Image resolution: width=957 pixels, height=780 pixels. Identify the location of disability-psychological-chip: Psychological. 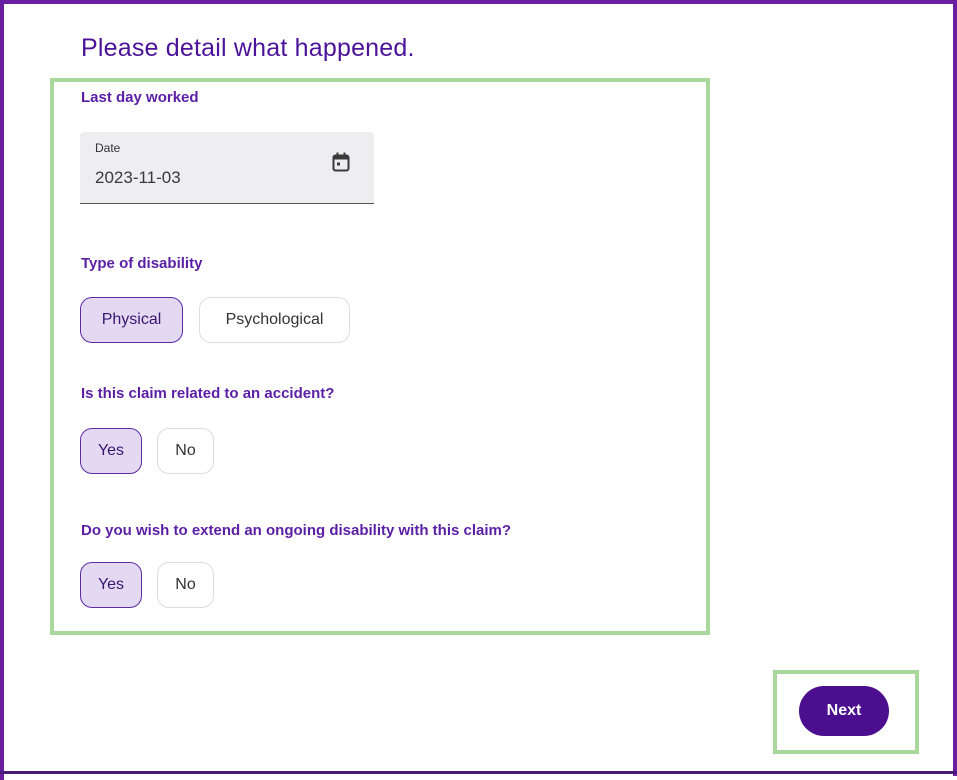
(274, 320).